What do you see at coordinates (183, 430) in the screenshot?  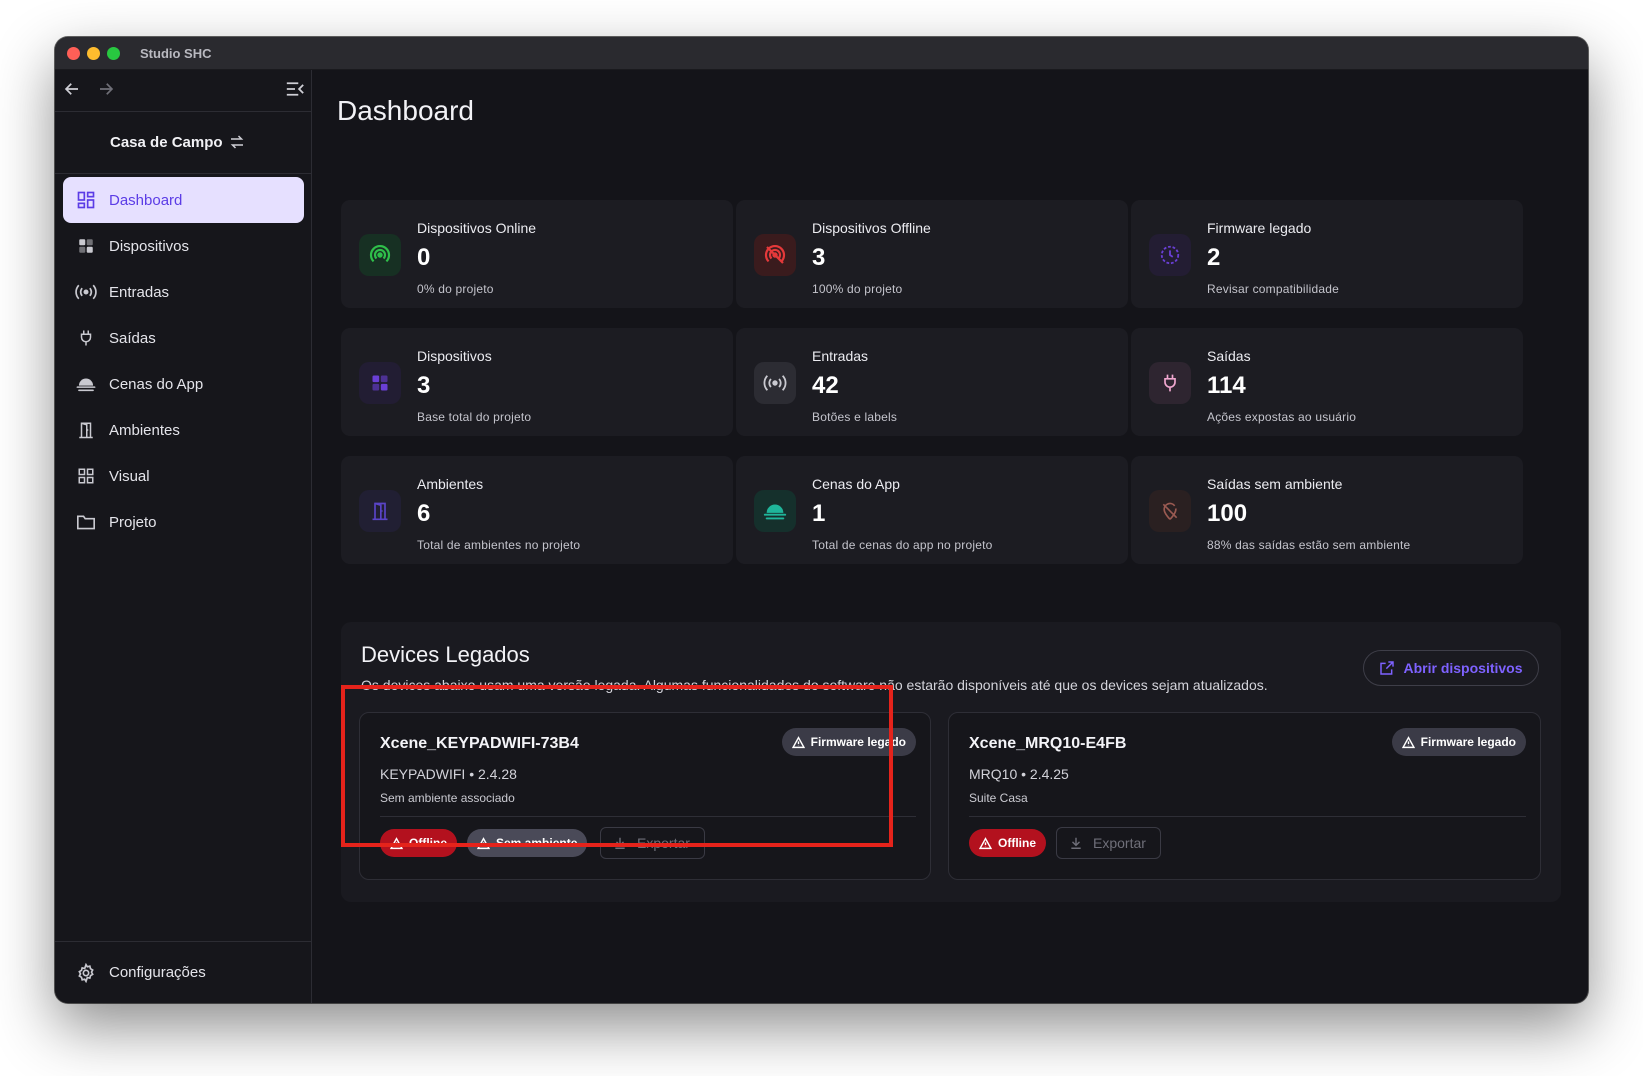 I see `sidebar-item-ambientes: Ambientes` at bounding box center [183, 430].